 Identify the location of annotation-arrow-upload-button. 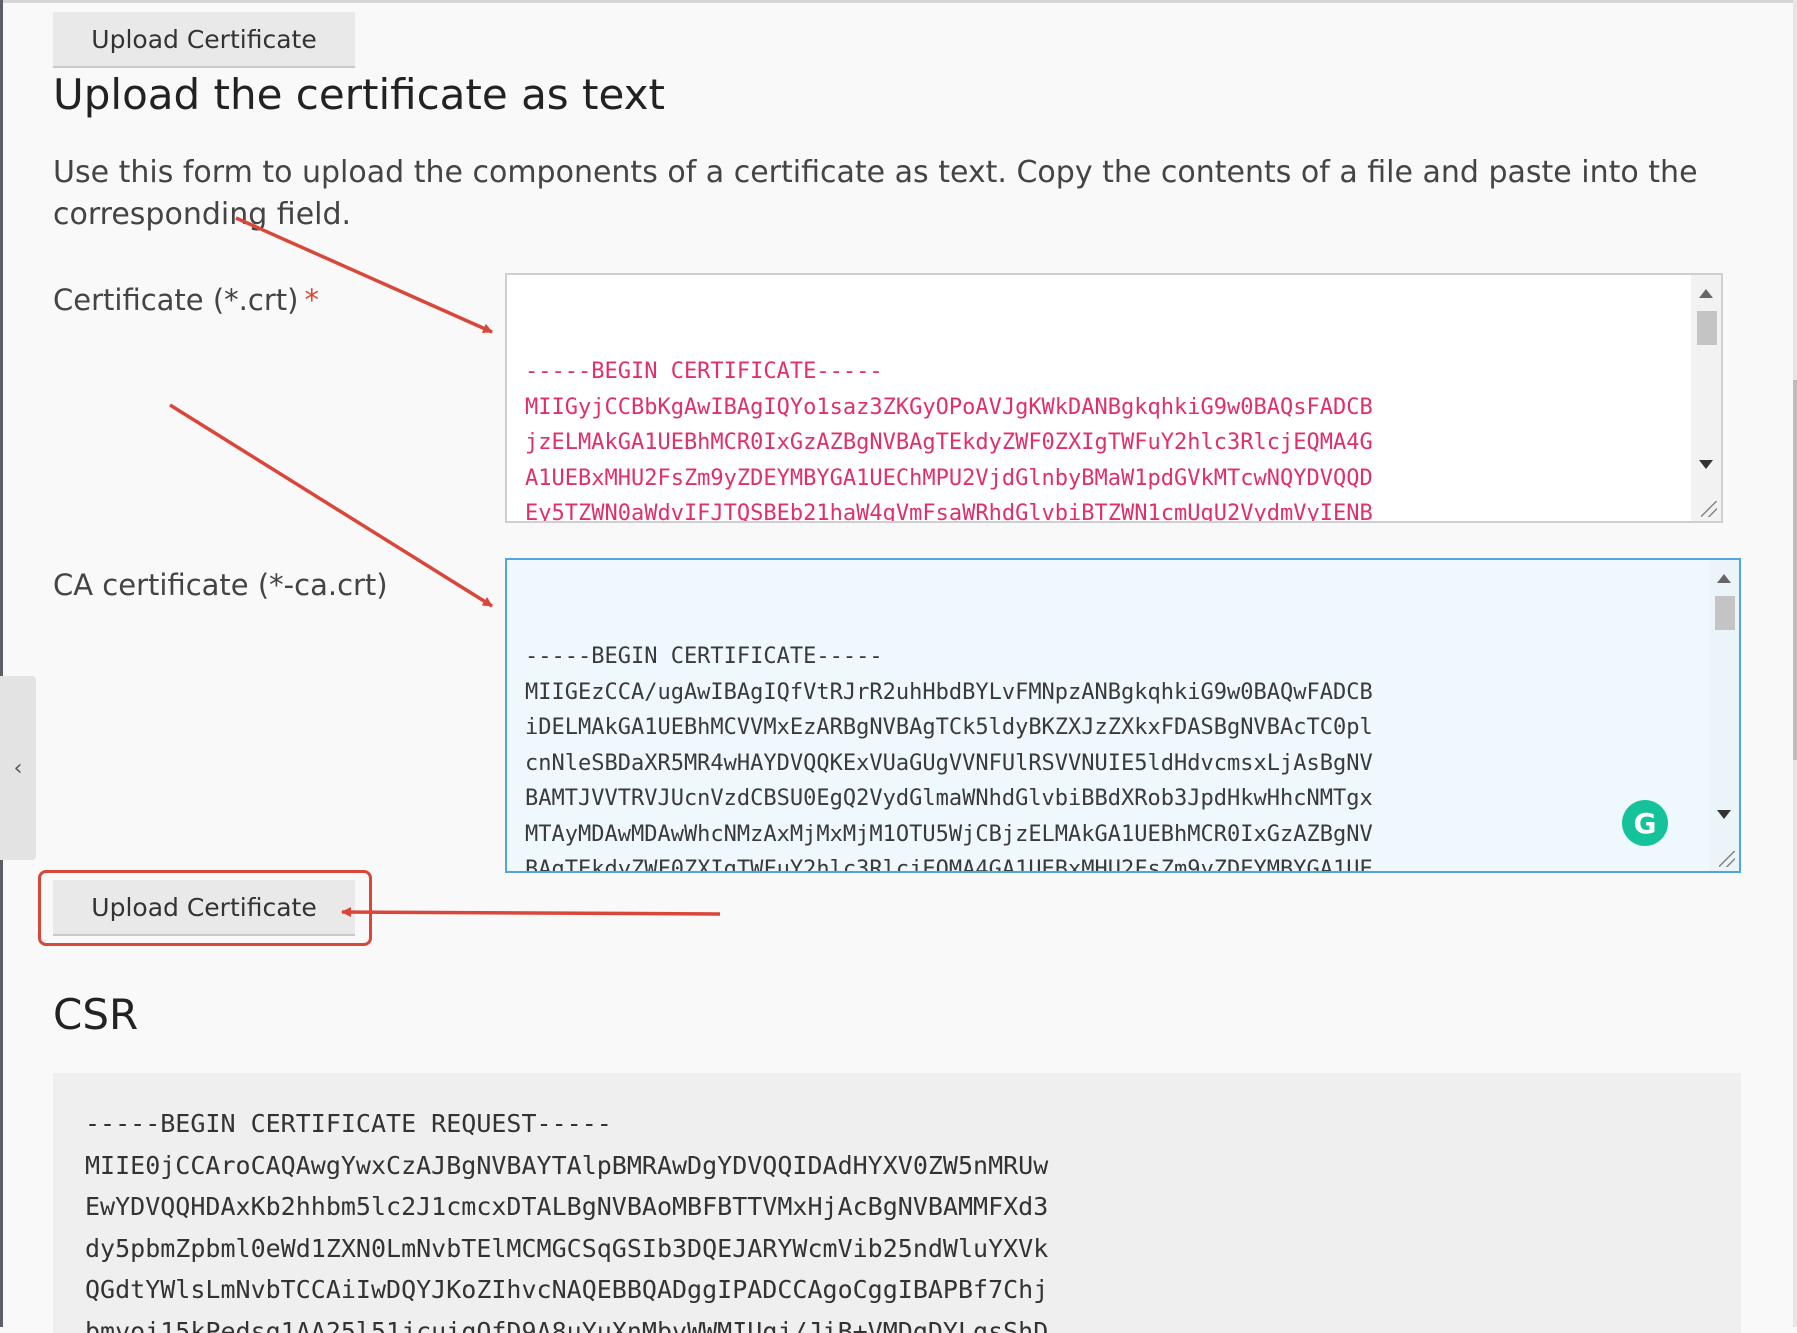
(531, 912).